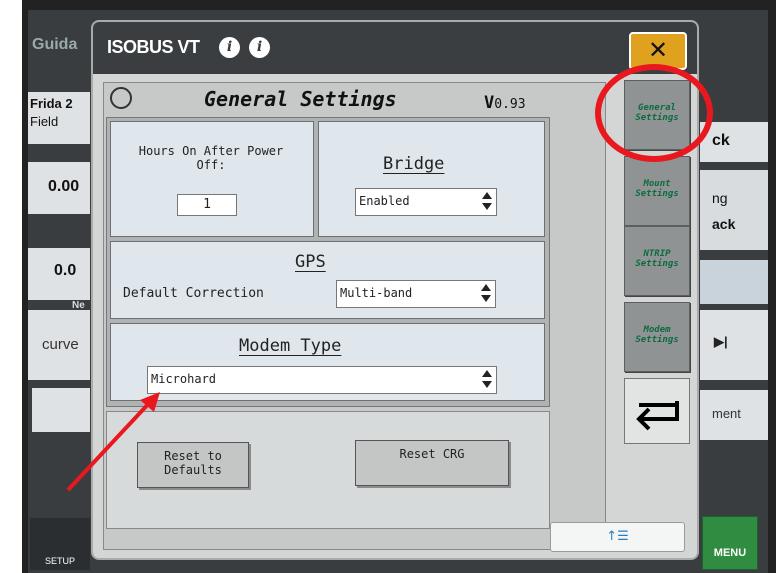 The width and height of the screenshot is (776, 573). I want to click on reset-crg-button: Reset CRG, so click(432, 463).